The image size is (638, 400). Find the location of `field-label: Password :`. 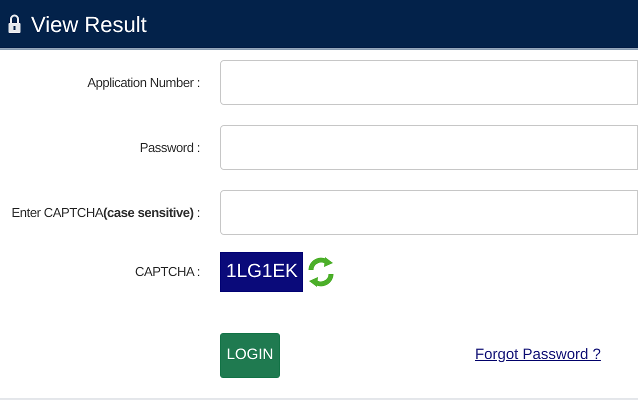

field-label: Password : is located at coordinates (170, 147).